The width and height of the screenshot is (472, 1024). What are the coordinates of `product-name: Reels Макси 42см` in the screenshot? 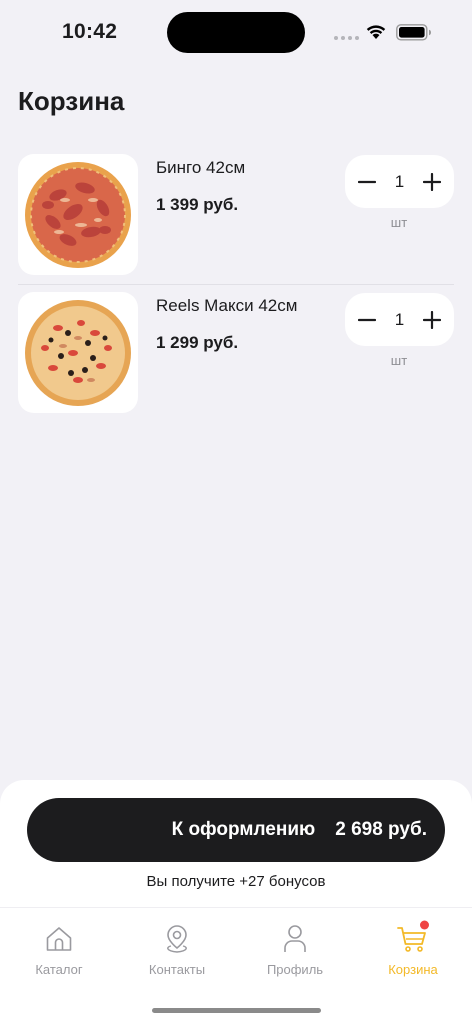 It's located at (227, 305).